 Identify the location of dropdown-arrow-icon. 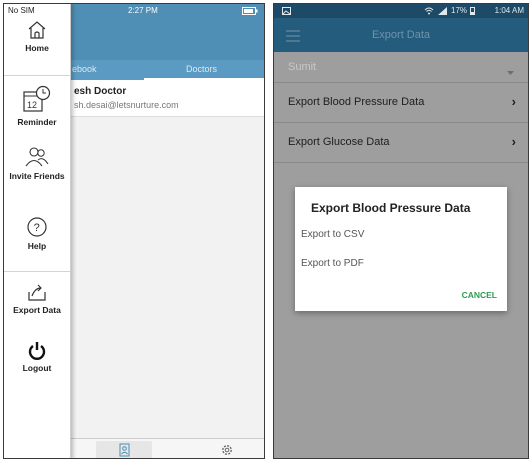
(510, 72).